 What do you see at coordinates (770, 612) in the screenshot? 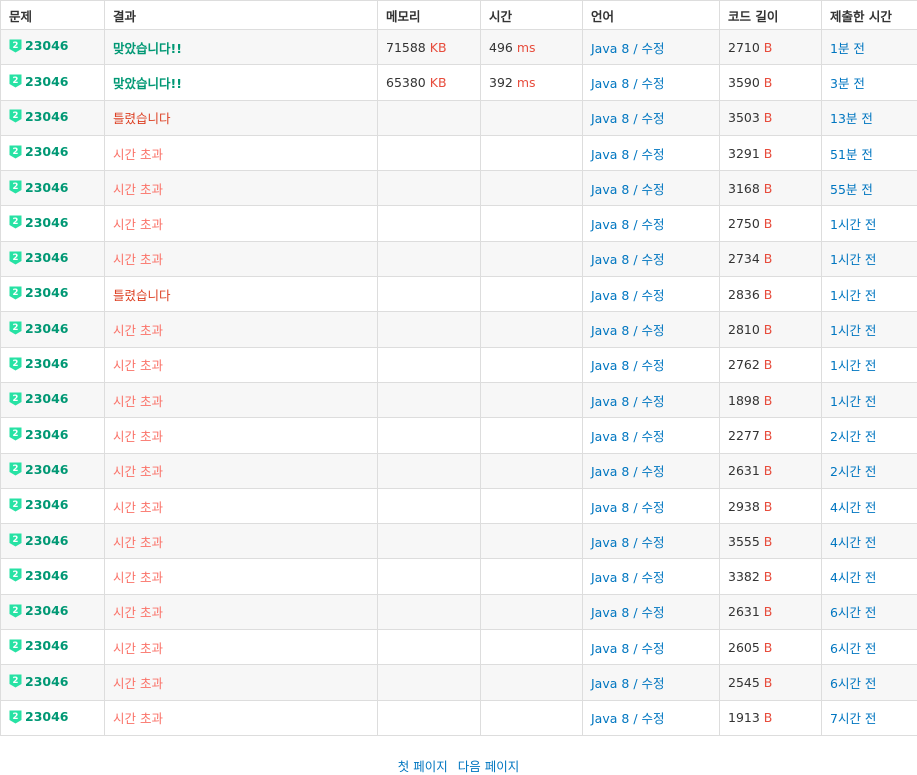
I see `code-length-cell: 2631 B` at bounding box center [770, 612].